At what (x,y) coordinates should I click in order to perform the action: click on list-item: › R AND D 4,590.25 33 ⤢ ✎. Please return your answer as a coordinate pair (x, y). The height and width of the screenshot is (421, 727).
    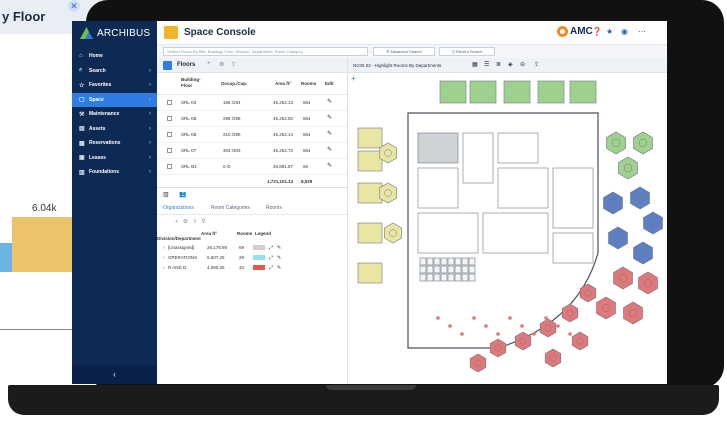
    Looking at the image, I should click on (252, 268).